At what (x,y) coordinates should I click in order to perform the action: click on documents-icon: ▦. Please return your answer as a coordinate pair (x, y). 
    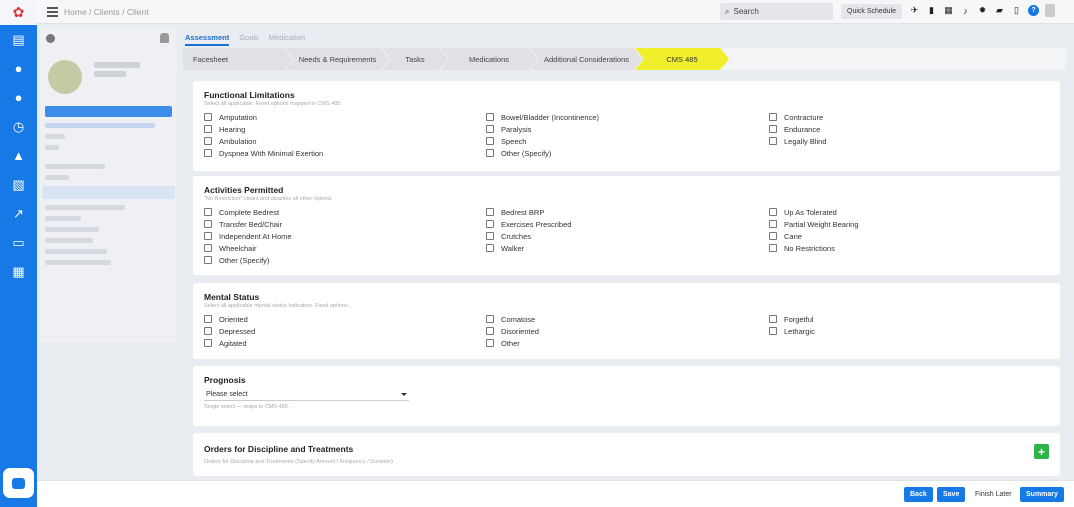
    Looking at the image, I should click on (18, 271).